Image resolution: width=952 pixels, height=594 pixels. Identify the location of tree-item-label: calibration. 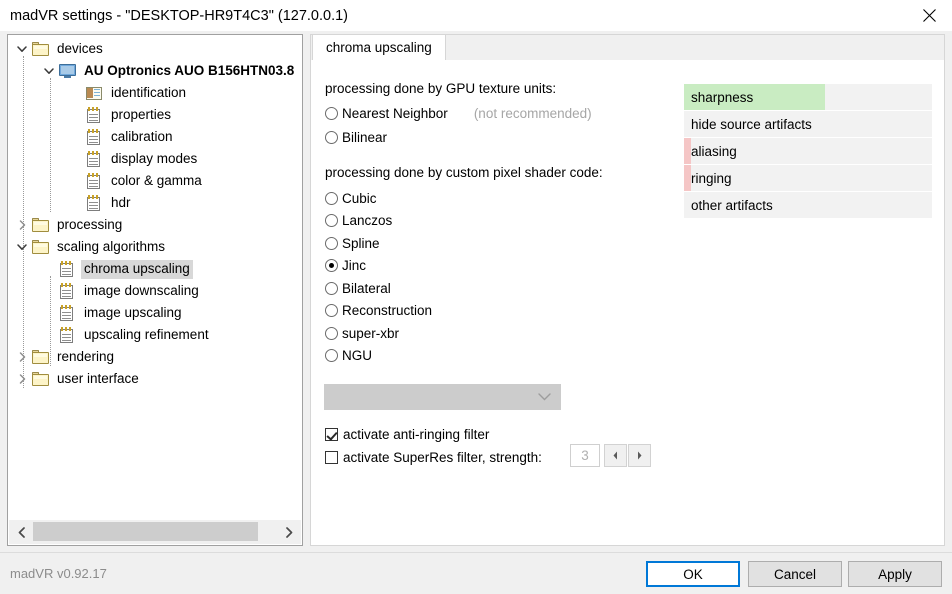
(142, 136).